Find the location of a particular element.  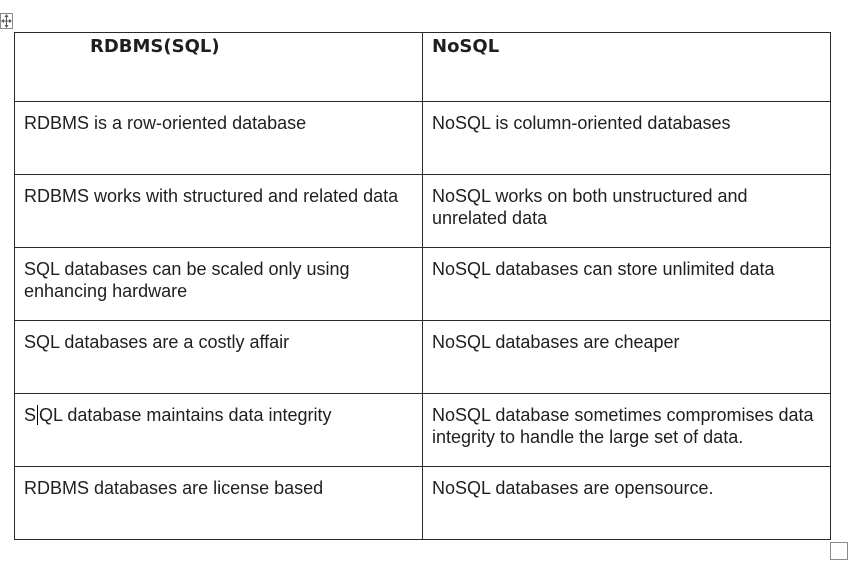

table-move-handle-icon is located at coordinates (6, 21).